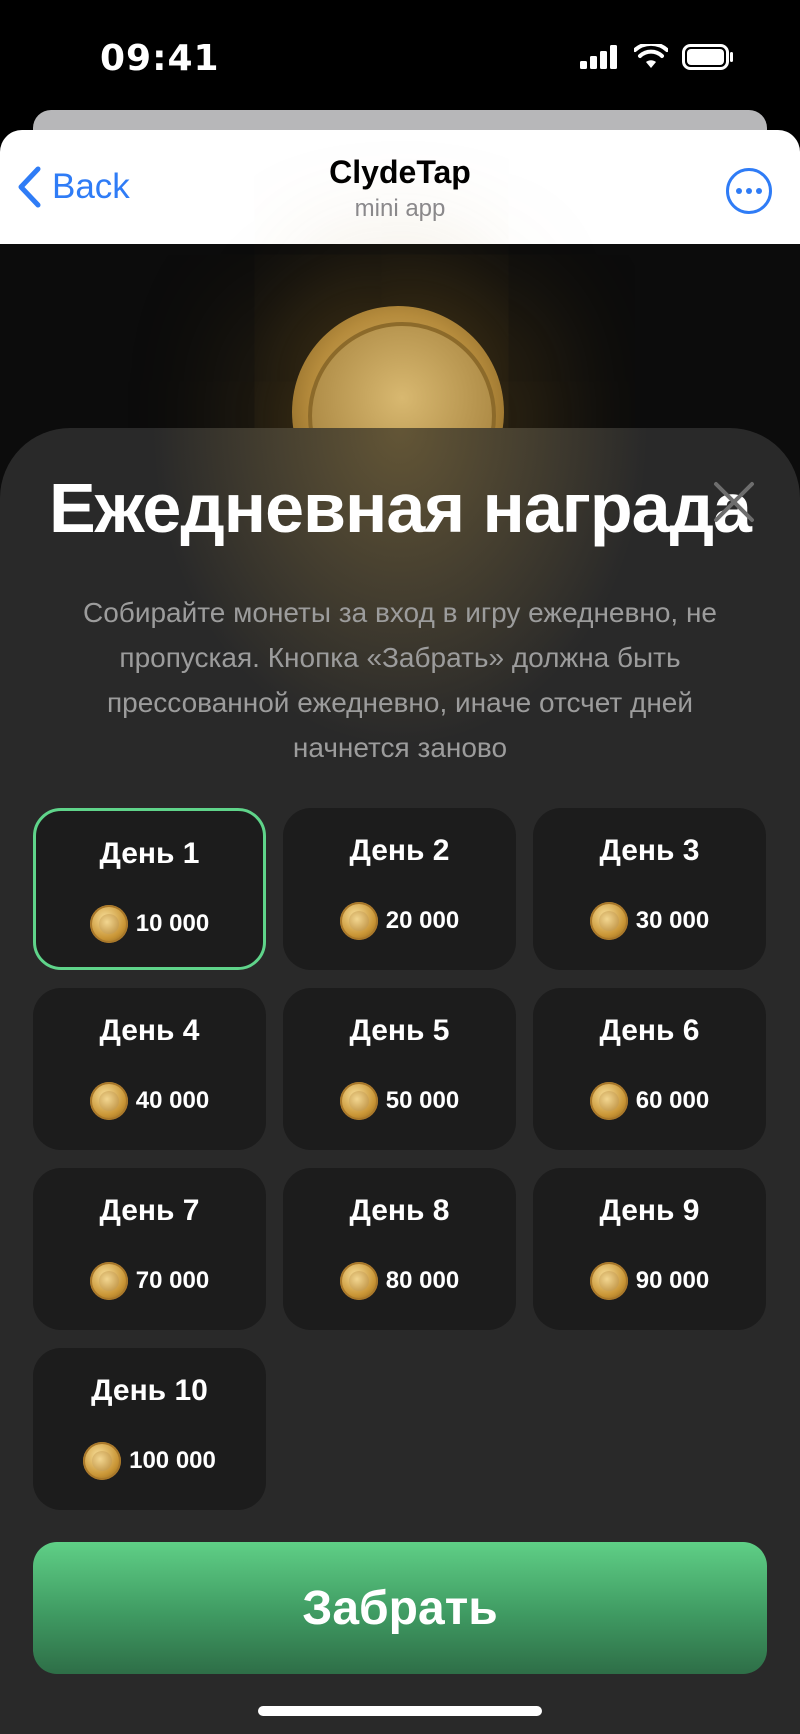  I want to click on day-amount: 80 000, so click(422, 1280).